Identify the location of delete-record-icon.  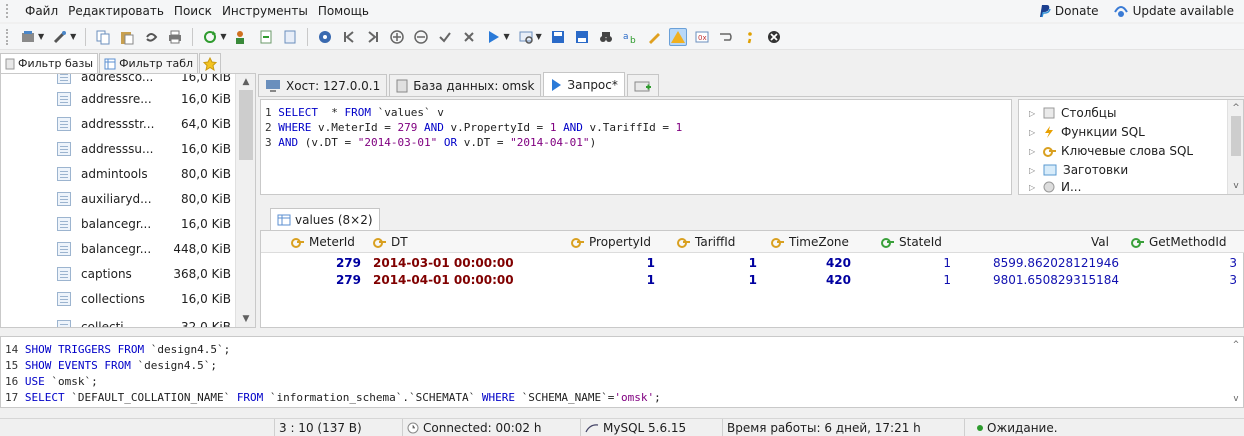
(421, 37).